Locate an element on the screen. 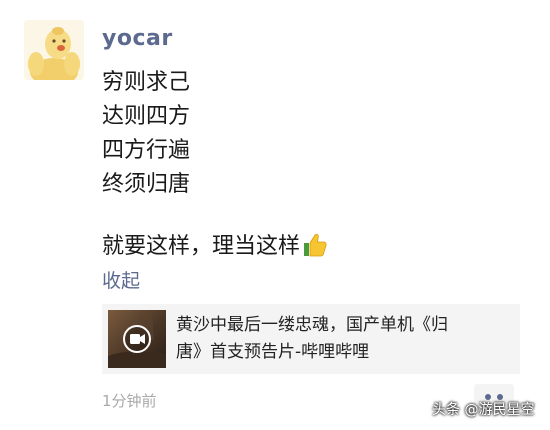  post-line: 达则四方 is located at coordinates (146, 116).